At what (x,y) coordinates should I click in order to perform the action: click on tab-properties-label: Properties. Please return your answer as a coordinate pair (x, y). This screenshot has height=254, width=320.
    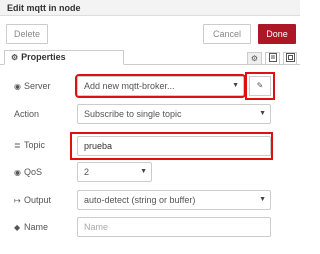
    Looking at the image, I should click on (43, 57).